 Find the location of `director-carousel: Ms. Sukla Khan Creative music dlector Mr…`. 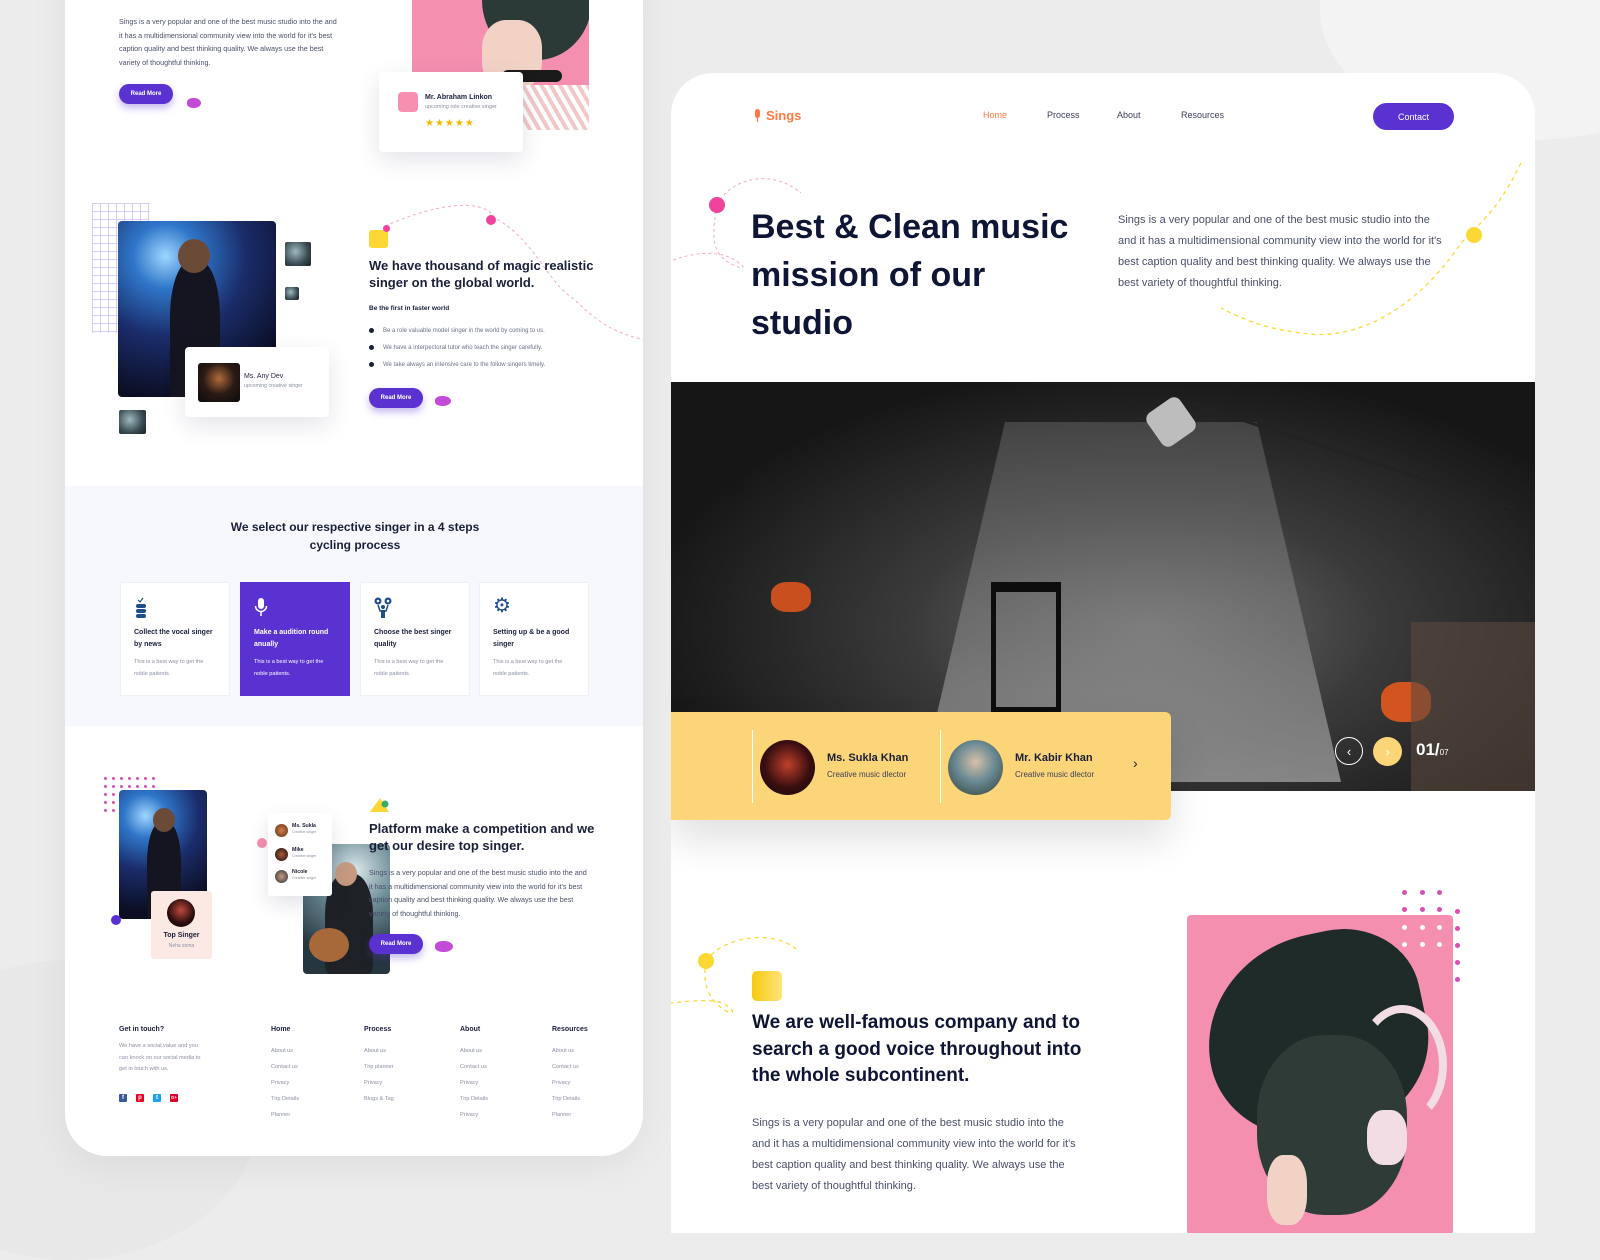

director-carousel: Ms. Sukla Khan Creative music dlector Mr… is located at coordinates (921, 766).